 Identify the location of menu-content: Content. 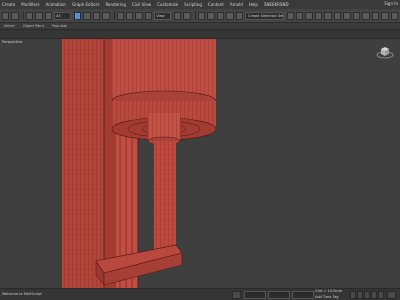
(216, 4).